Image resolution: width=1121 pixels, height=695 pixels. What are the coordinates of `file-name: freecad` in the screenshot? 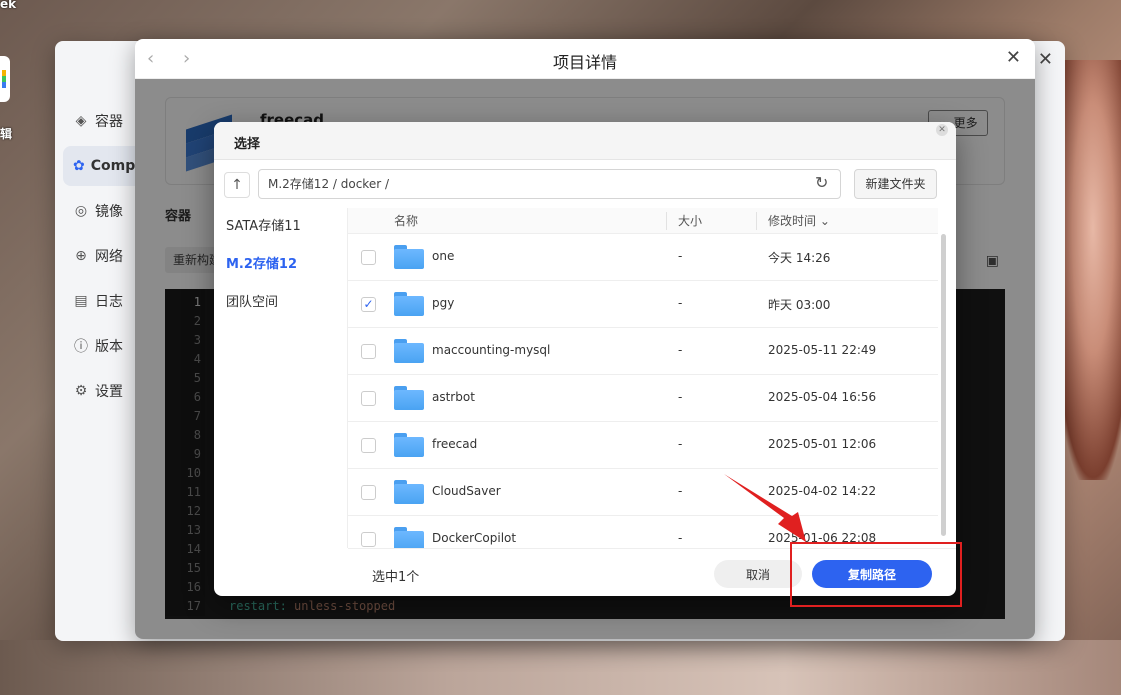 It's located at (455, 444).